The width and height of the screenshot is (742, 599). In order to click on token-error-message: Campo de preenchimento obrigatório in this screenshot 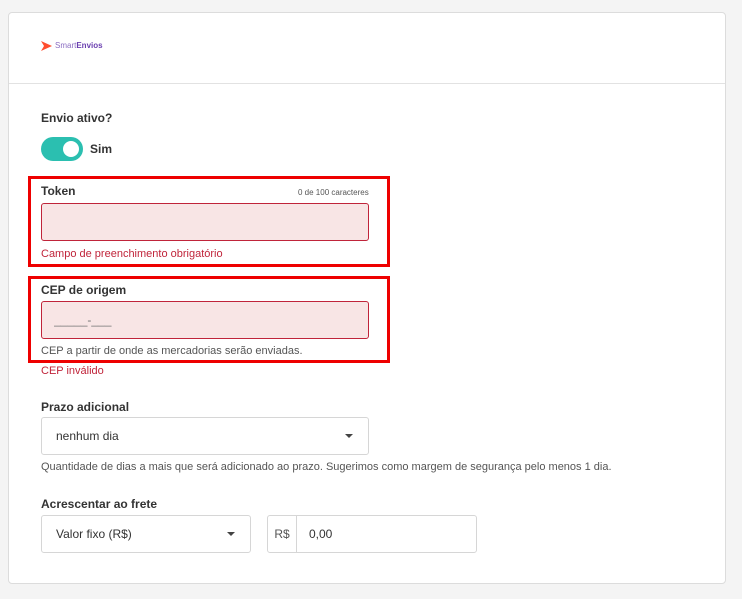, I will do `click(132, 254)`.